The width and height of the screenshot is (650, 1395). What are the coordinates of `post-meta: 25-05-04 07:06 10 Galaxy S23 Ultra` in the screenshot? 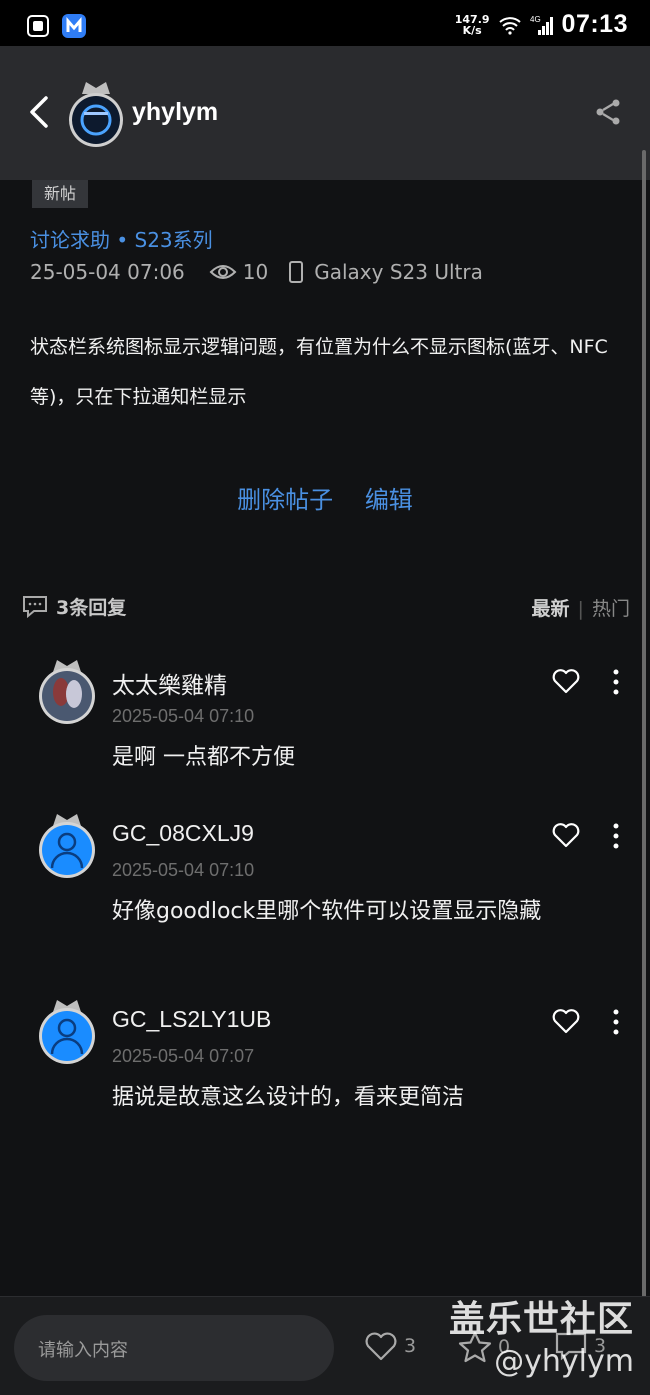 It's located at (256, 272).